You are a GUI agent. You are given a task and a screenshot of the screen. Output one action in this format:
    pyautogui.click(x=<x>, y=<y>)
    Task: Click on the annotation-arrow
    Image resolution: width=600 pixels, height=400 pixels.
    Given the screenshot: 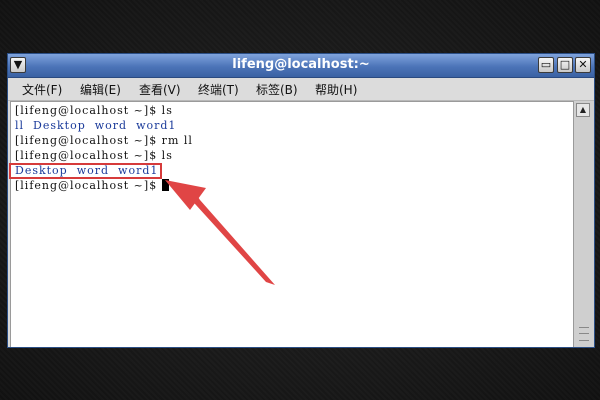 What is the action you would take?
    pyautogui.click(x=220, y=232)
    